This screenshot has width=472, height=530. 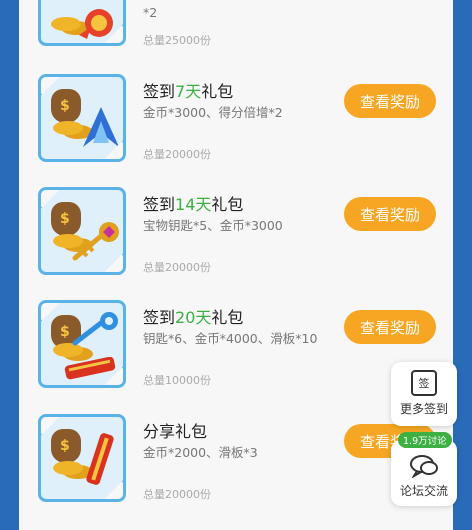 What do you see at coordinates (193, 204) in the screenshot?
I see `gift-title: 签到14天礼包` at bounding box center [193, 204].